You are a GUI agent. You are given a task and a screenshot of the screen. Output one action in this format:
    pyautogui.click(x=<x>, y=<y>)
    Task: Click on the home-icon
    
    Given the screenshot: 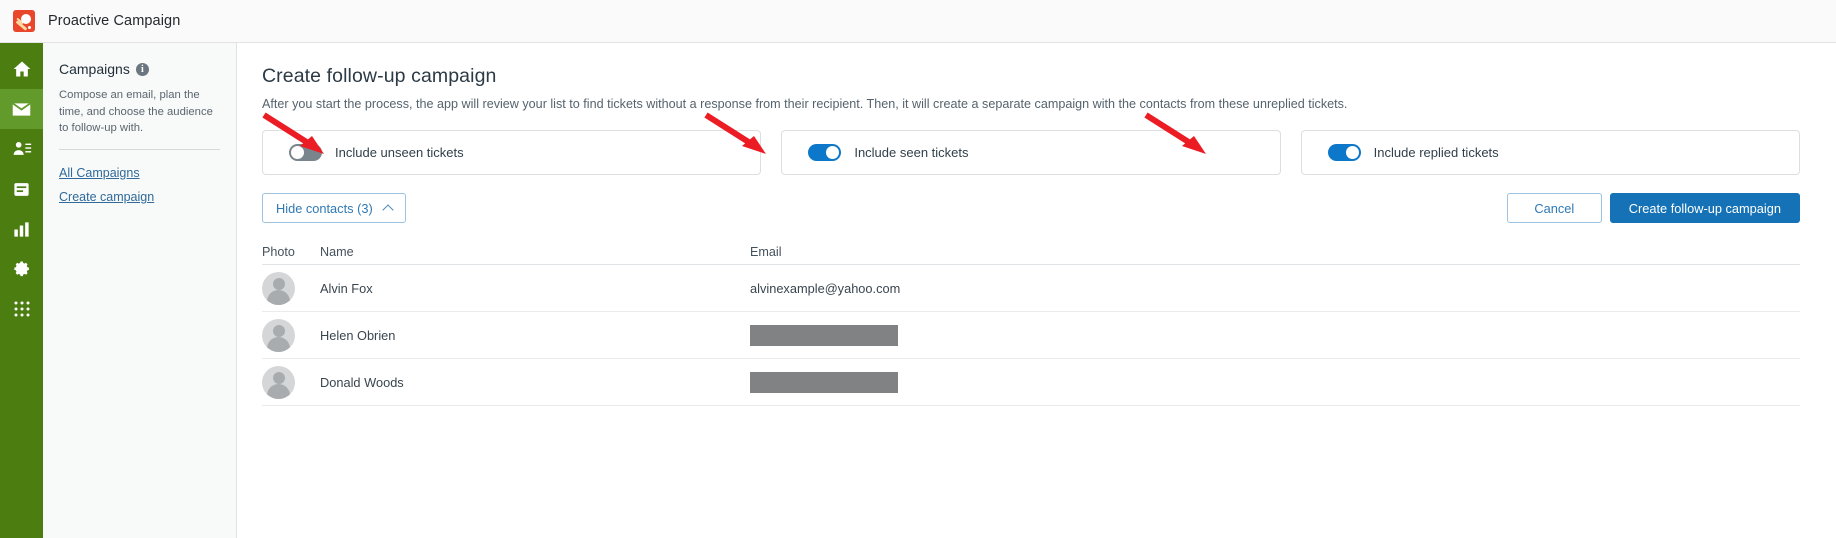 What is the action you would take?
    pyautogui.click(x=21, y=69)
    